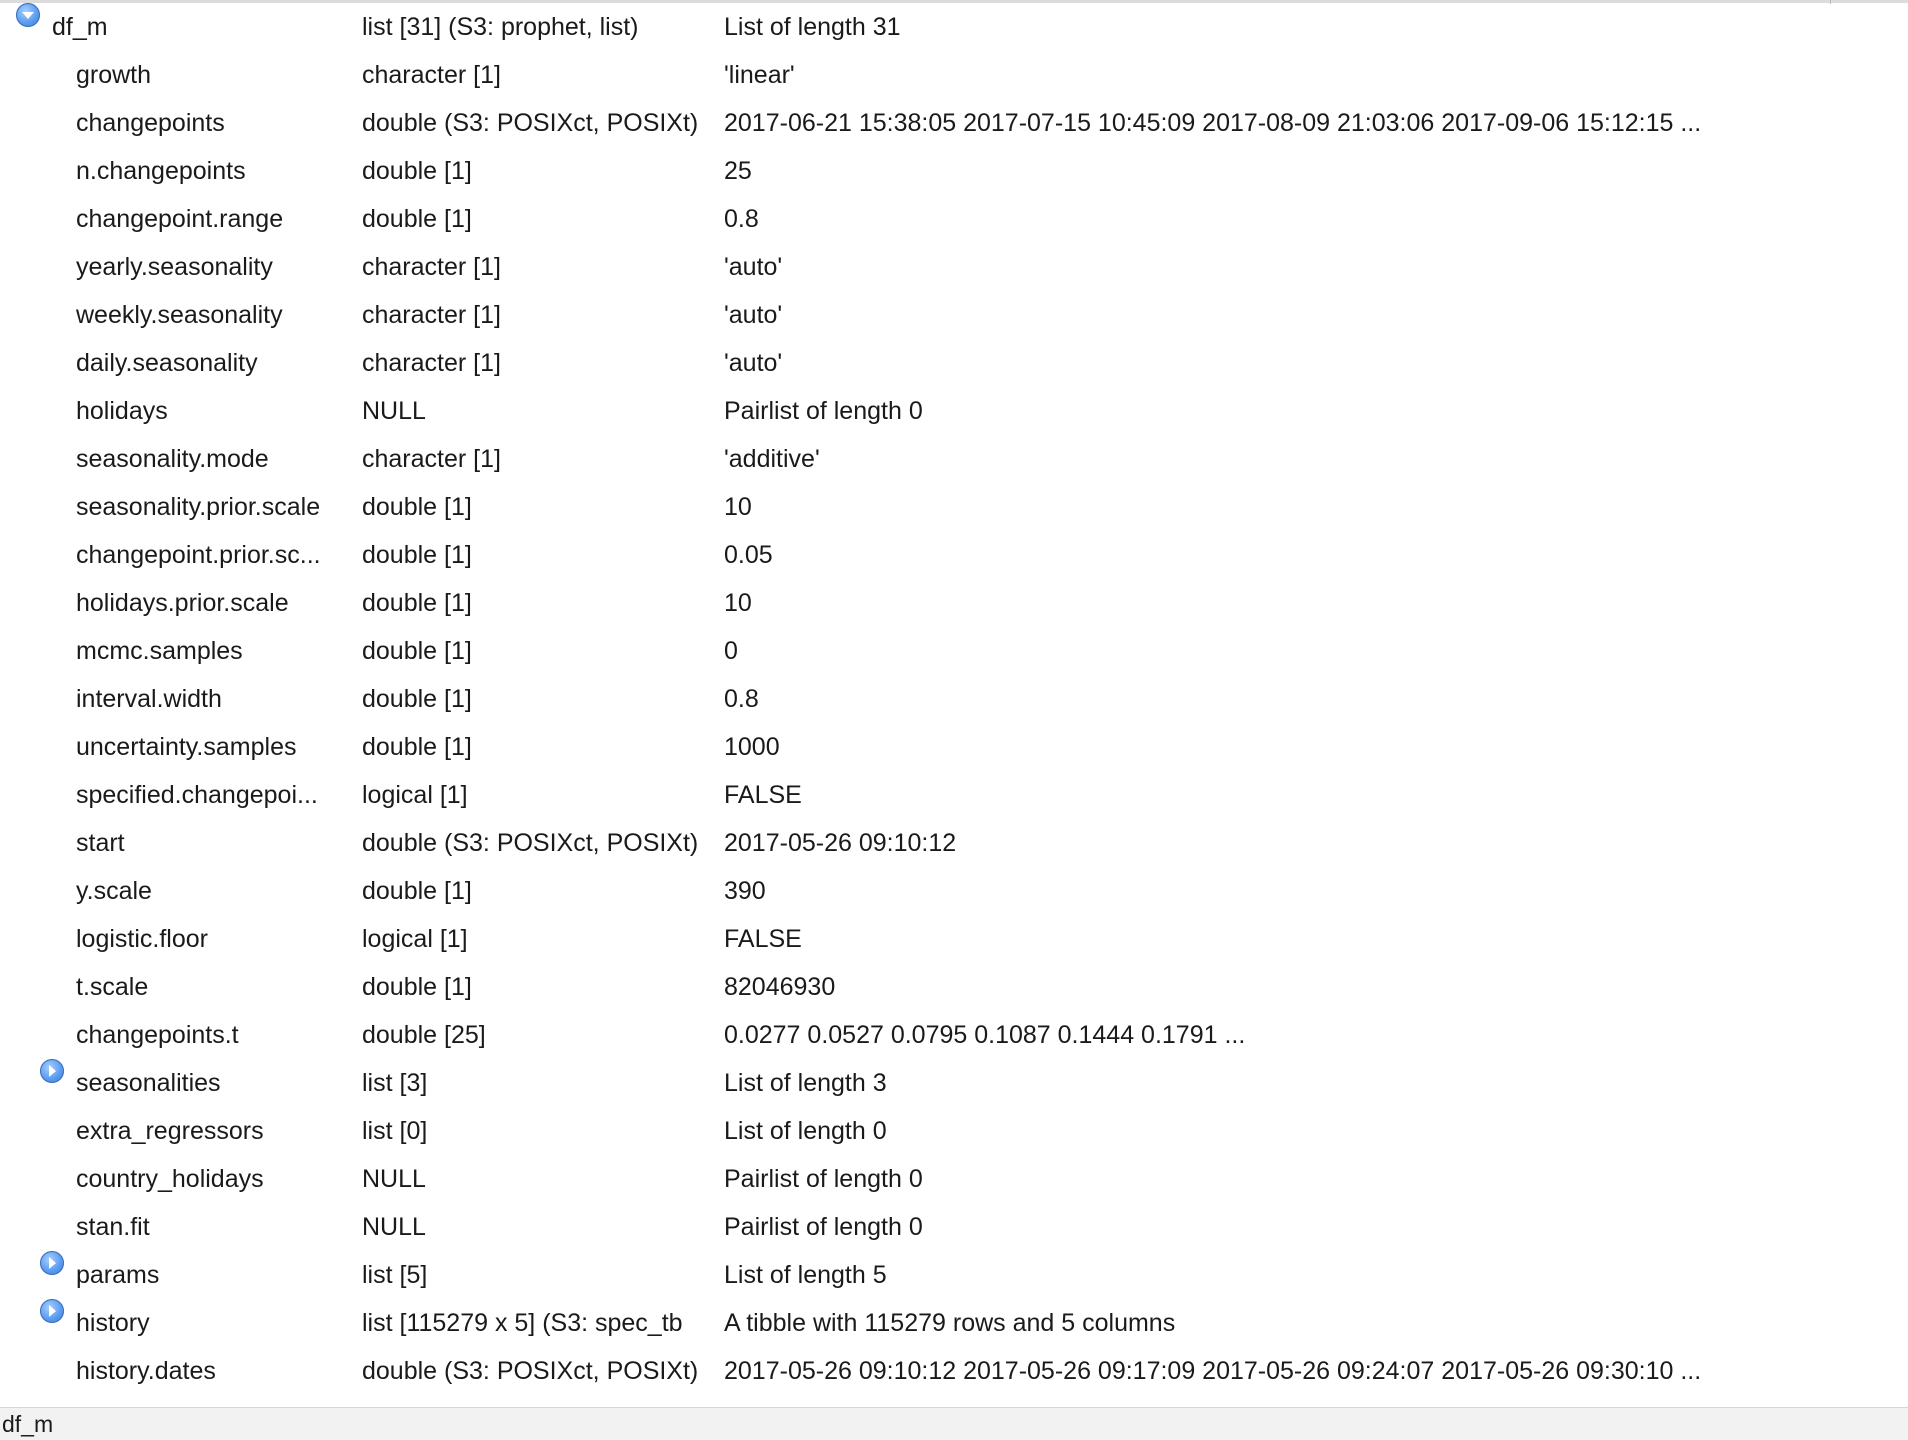 This screenshot has height=1440, width=1908. What do you see at coordinates (112, 987) in the screenshot?
I see `row-name: t.scale` at bounding box center [112, 987].